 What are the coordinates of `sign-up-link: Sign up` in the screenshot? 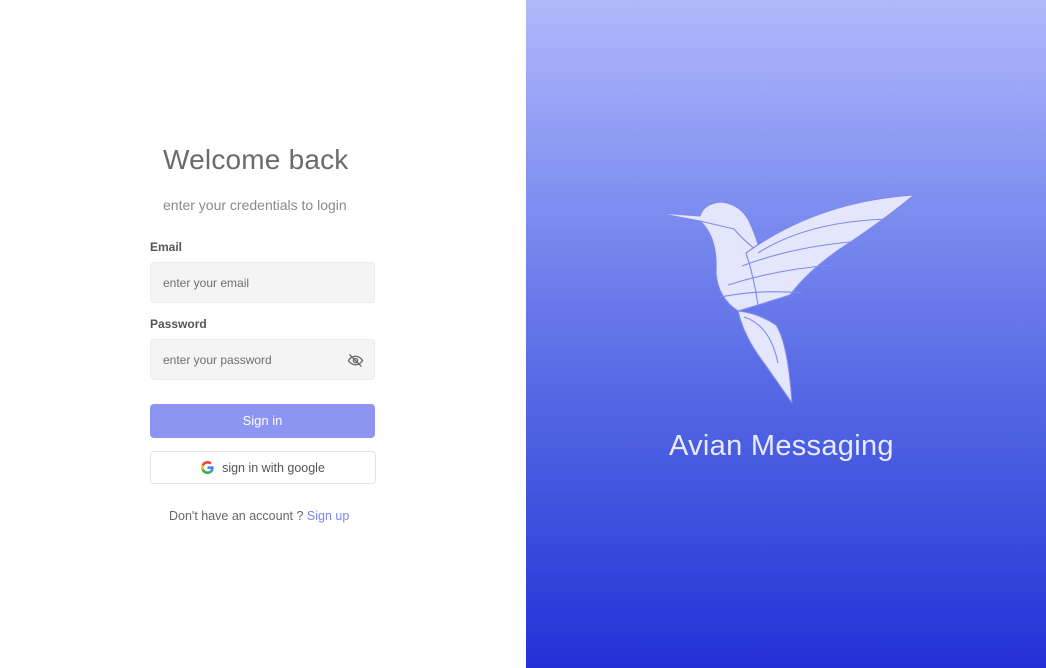 It's located at (328, 516).